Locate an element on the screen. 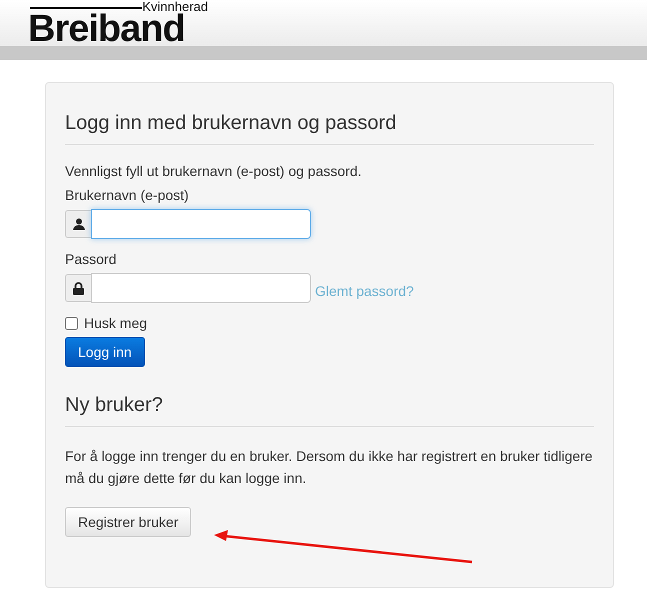 The width and height of the screenshot is (647, 614). user-icon is located at coordinates (78, 224).